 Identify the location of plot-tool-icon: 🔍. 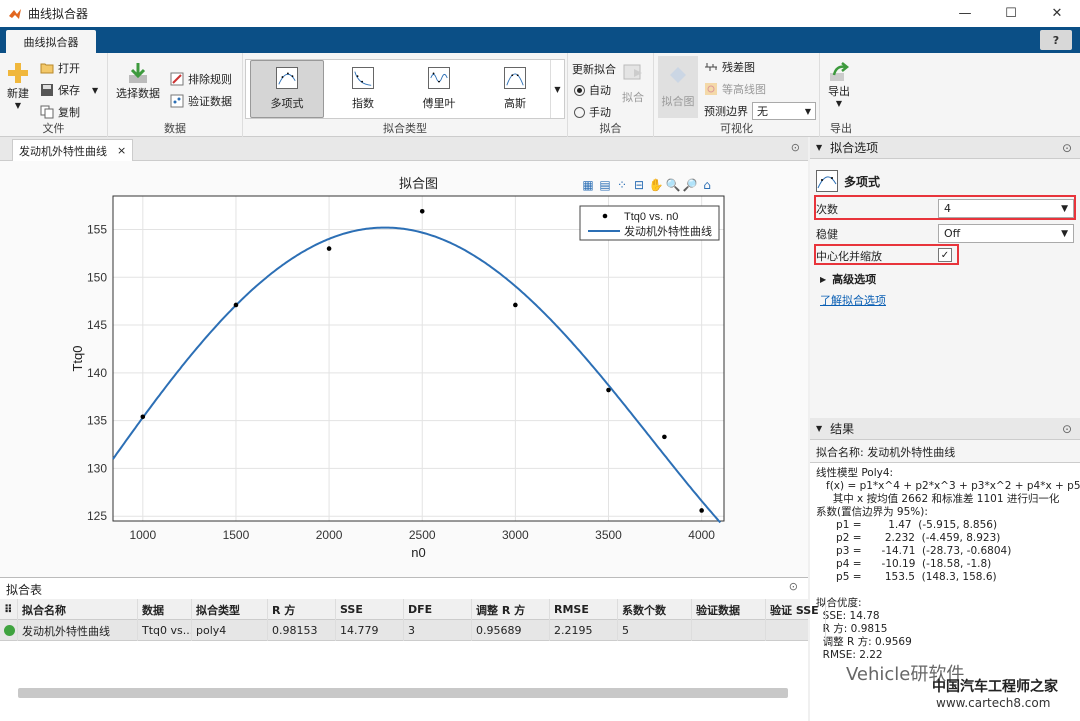
(673, 184).